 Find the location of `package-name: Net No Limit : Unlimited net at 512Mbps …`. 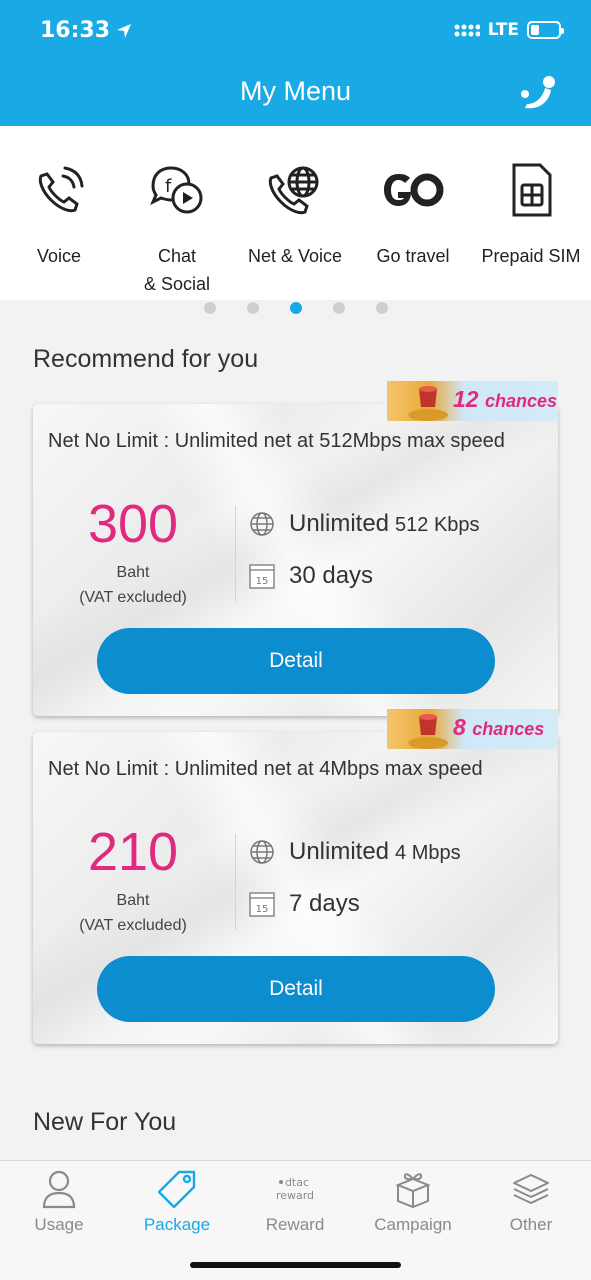

package-name: Net No Limit : Unlimited net at 512Mbps … is located at coordinates (276, 441).